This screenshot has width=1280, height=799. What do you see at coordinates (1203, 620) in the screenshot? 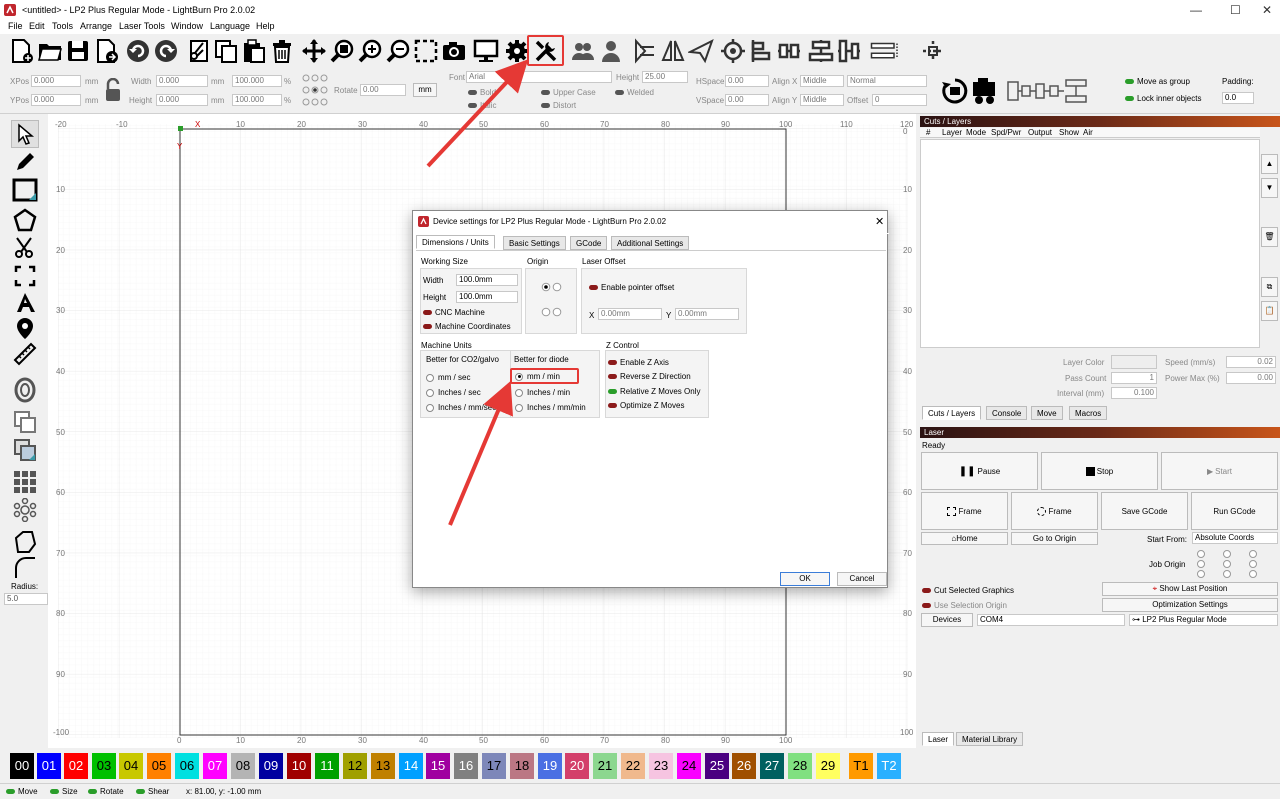
I see `device-select: ⊶ LP2 Plus Regular Mode` at bounding box center [1203, 620].